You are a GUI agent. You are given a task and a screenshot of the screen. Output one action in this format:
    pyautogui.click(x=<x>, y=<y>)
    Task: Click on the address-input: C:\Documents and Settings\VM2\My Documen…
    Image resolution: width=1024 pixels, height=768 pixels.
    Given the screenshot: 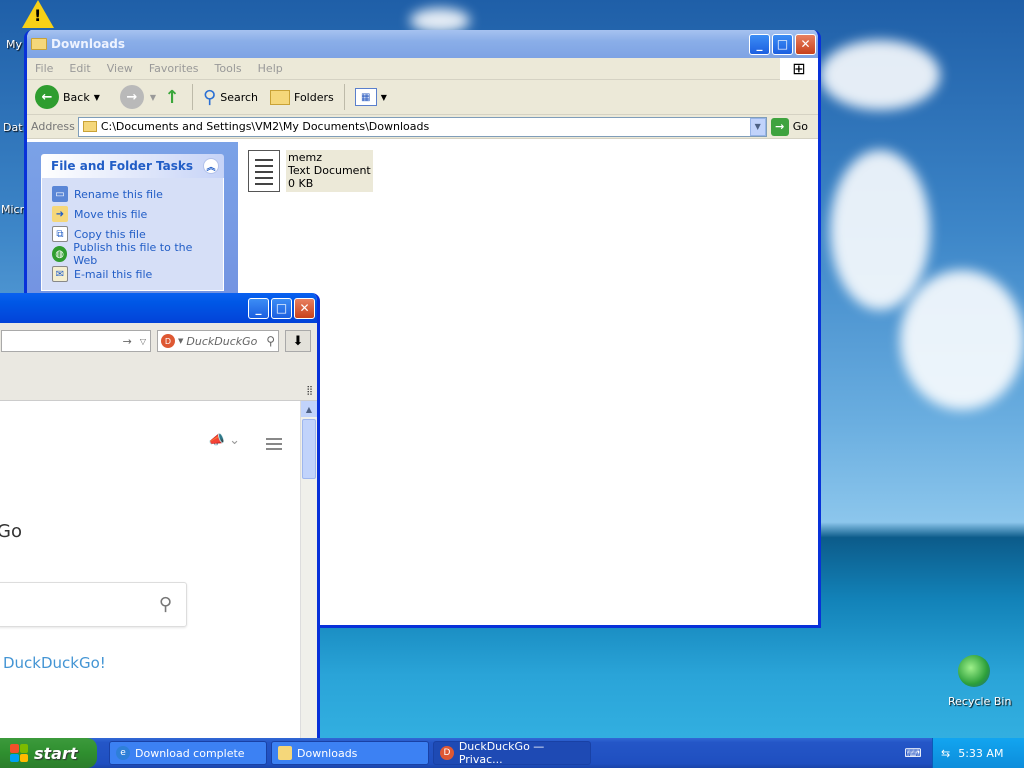 What is the action you would take?
    pyautogui.click(x=422, y=126)
    